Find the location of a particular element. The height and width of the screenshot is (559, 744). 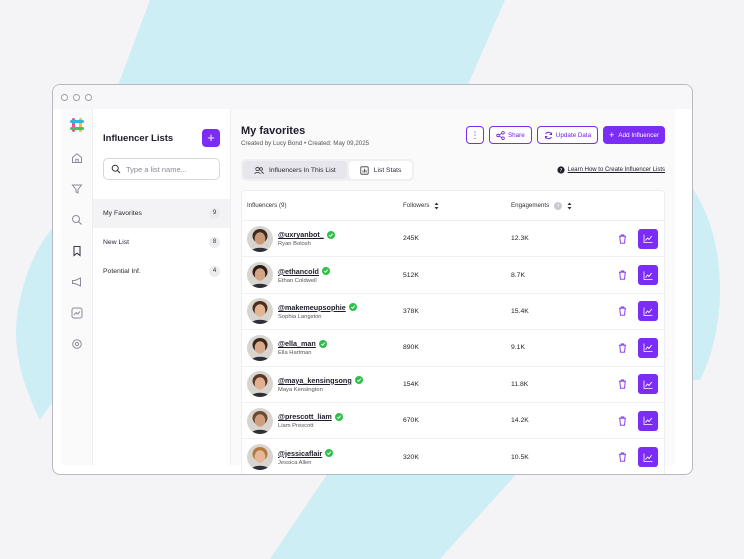

engagements-value: 15.4K is located at coordinates (520, 311).